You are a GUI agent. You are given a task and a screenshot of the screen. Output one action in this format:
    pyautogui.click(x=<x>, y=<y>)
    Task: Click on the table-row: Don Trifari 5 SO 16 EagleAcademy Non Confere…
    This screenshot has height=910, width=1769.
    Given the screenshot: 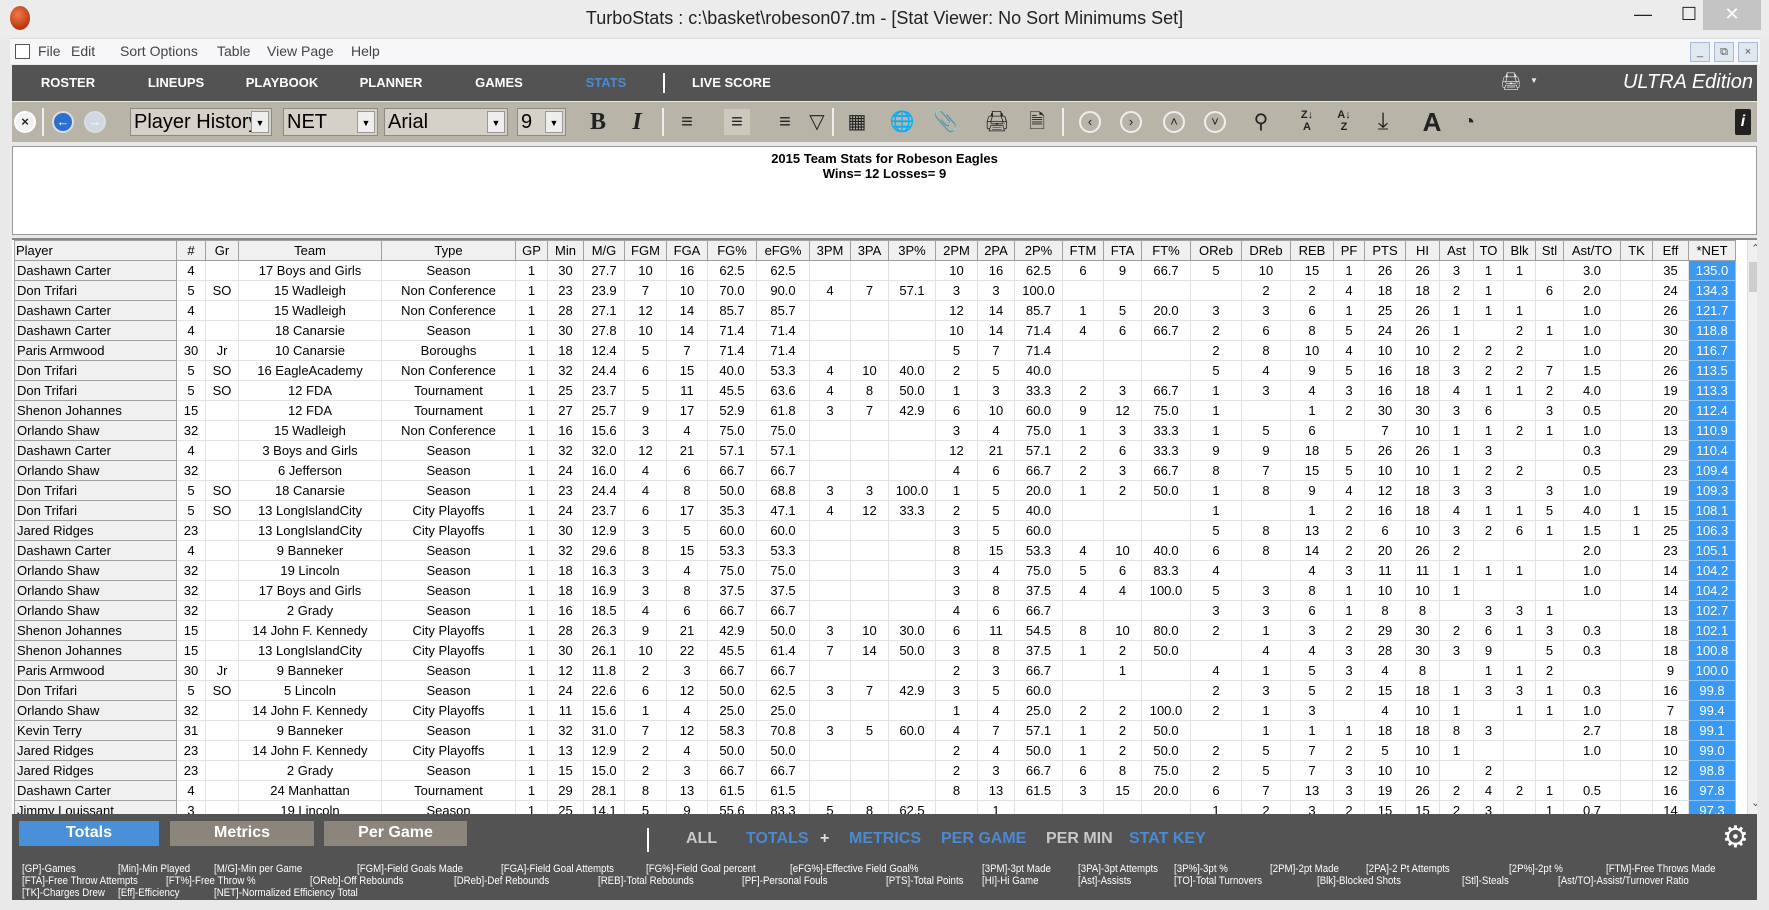 What is the action you would take?
    pyautogui.click(x=875, y=370)
    